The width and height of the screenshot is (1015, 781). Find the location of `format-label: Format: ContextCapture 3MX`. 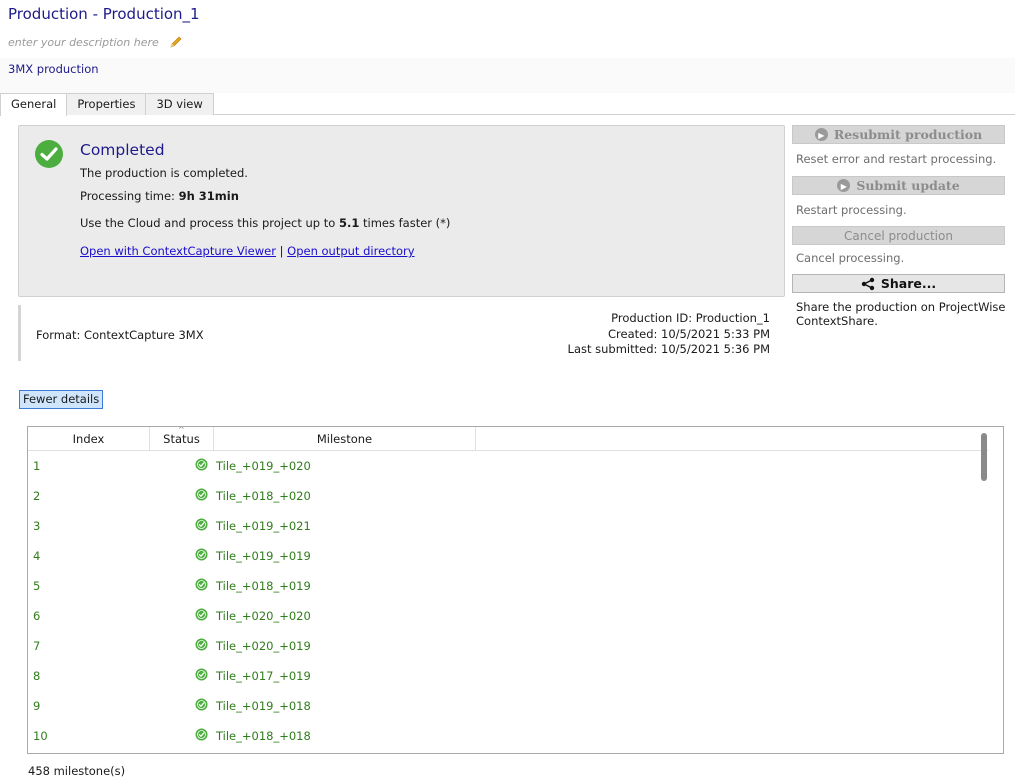

format-label: Format: ContextCapture 3MX is located at coordinates (120, 335).